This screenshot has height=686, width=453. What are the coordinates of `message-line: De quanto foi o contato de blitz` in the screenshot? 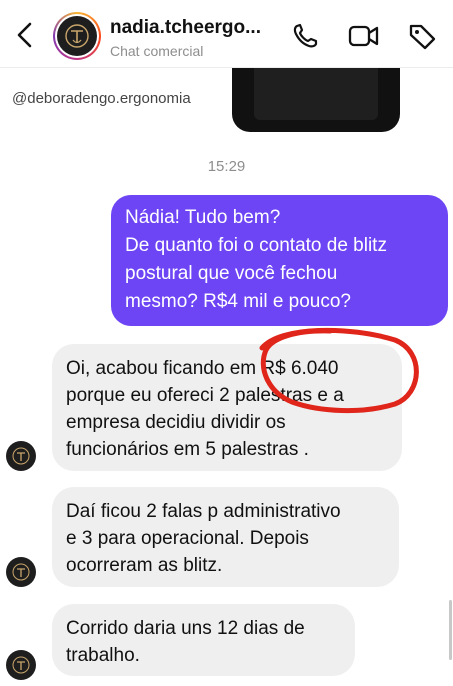 It's located at (256, 245).